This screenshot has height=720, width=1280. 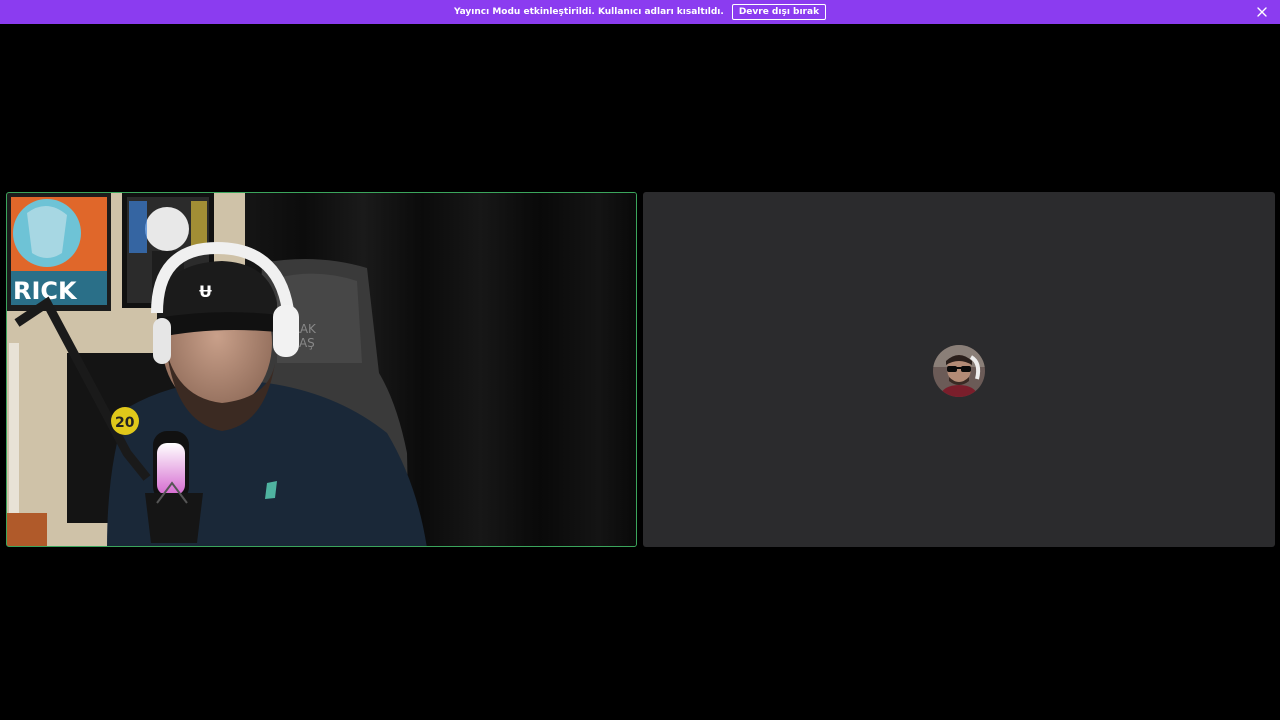 I want to click on avatar, so click(x=959, y=370).